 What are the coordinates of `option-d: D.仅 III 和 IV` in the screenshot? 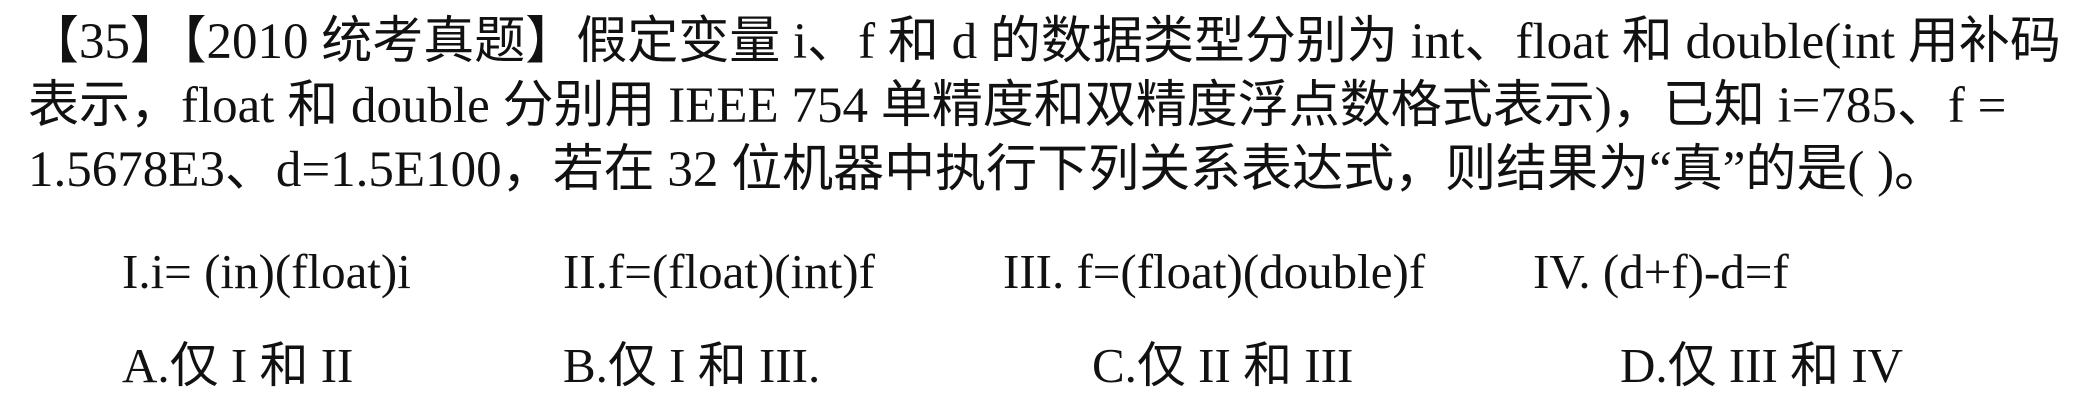 It's located at (1761, 366).